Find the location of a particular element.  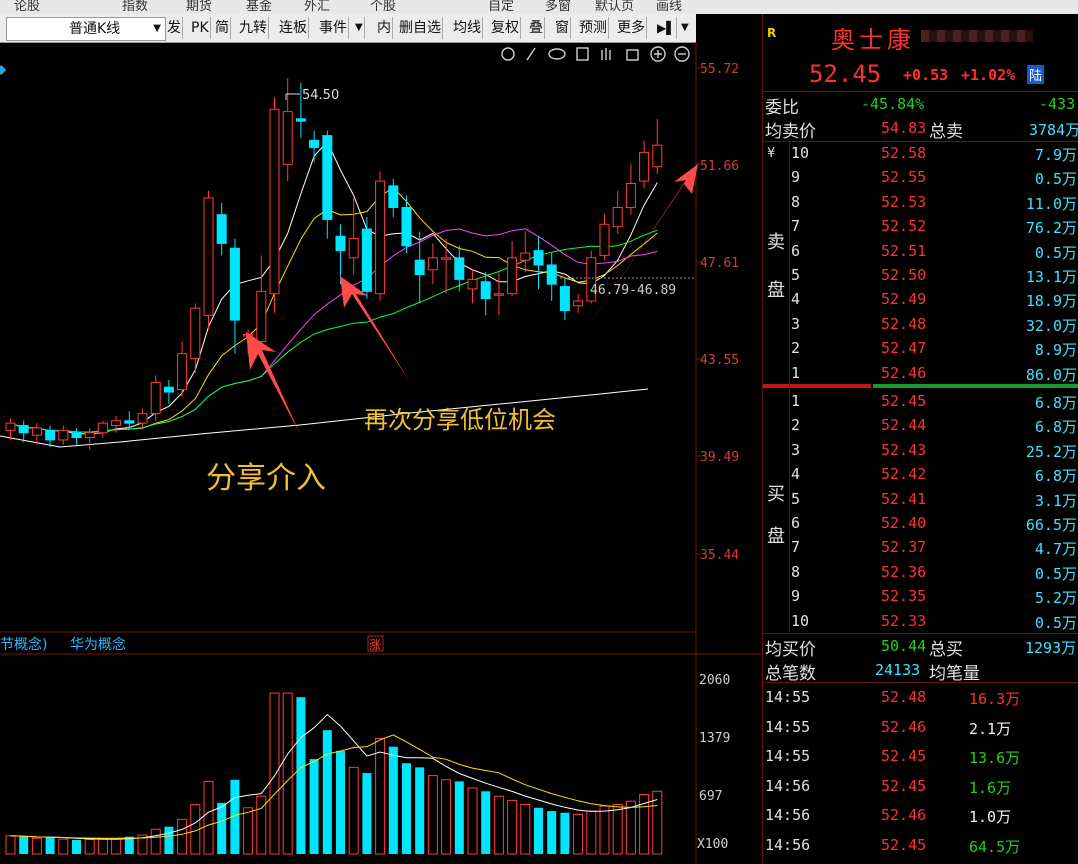

order-row: 1 52.45 6.8万 is located at coordinates (920, 403).